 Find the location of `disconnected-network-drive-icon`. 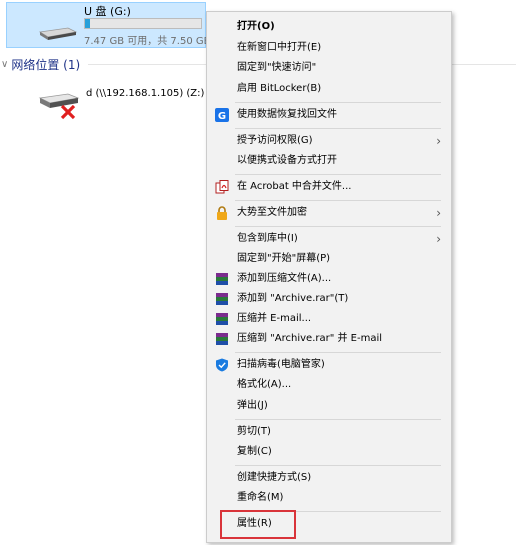

disconnected-network-drive-icon is located at coordinates (61, 105).